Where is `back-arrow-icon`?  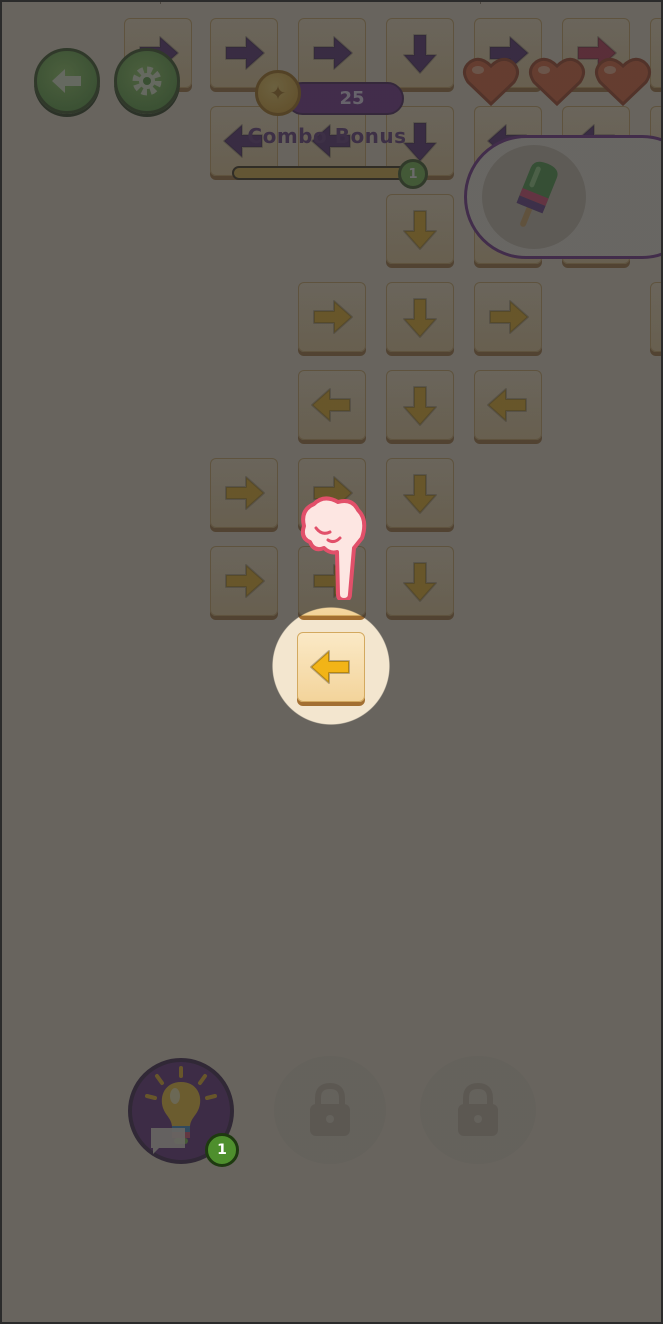 back-arrow-icon is located at coordinates (66, 81).